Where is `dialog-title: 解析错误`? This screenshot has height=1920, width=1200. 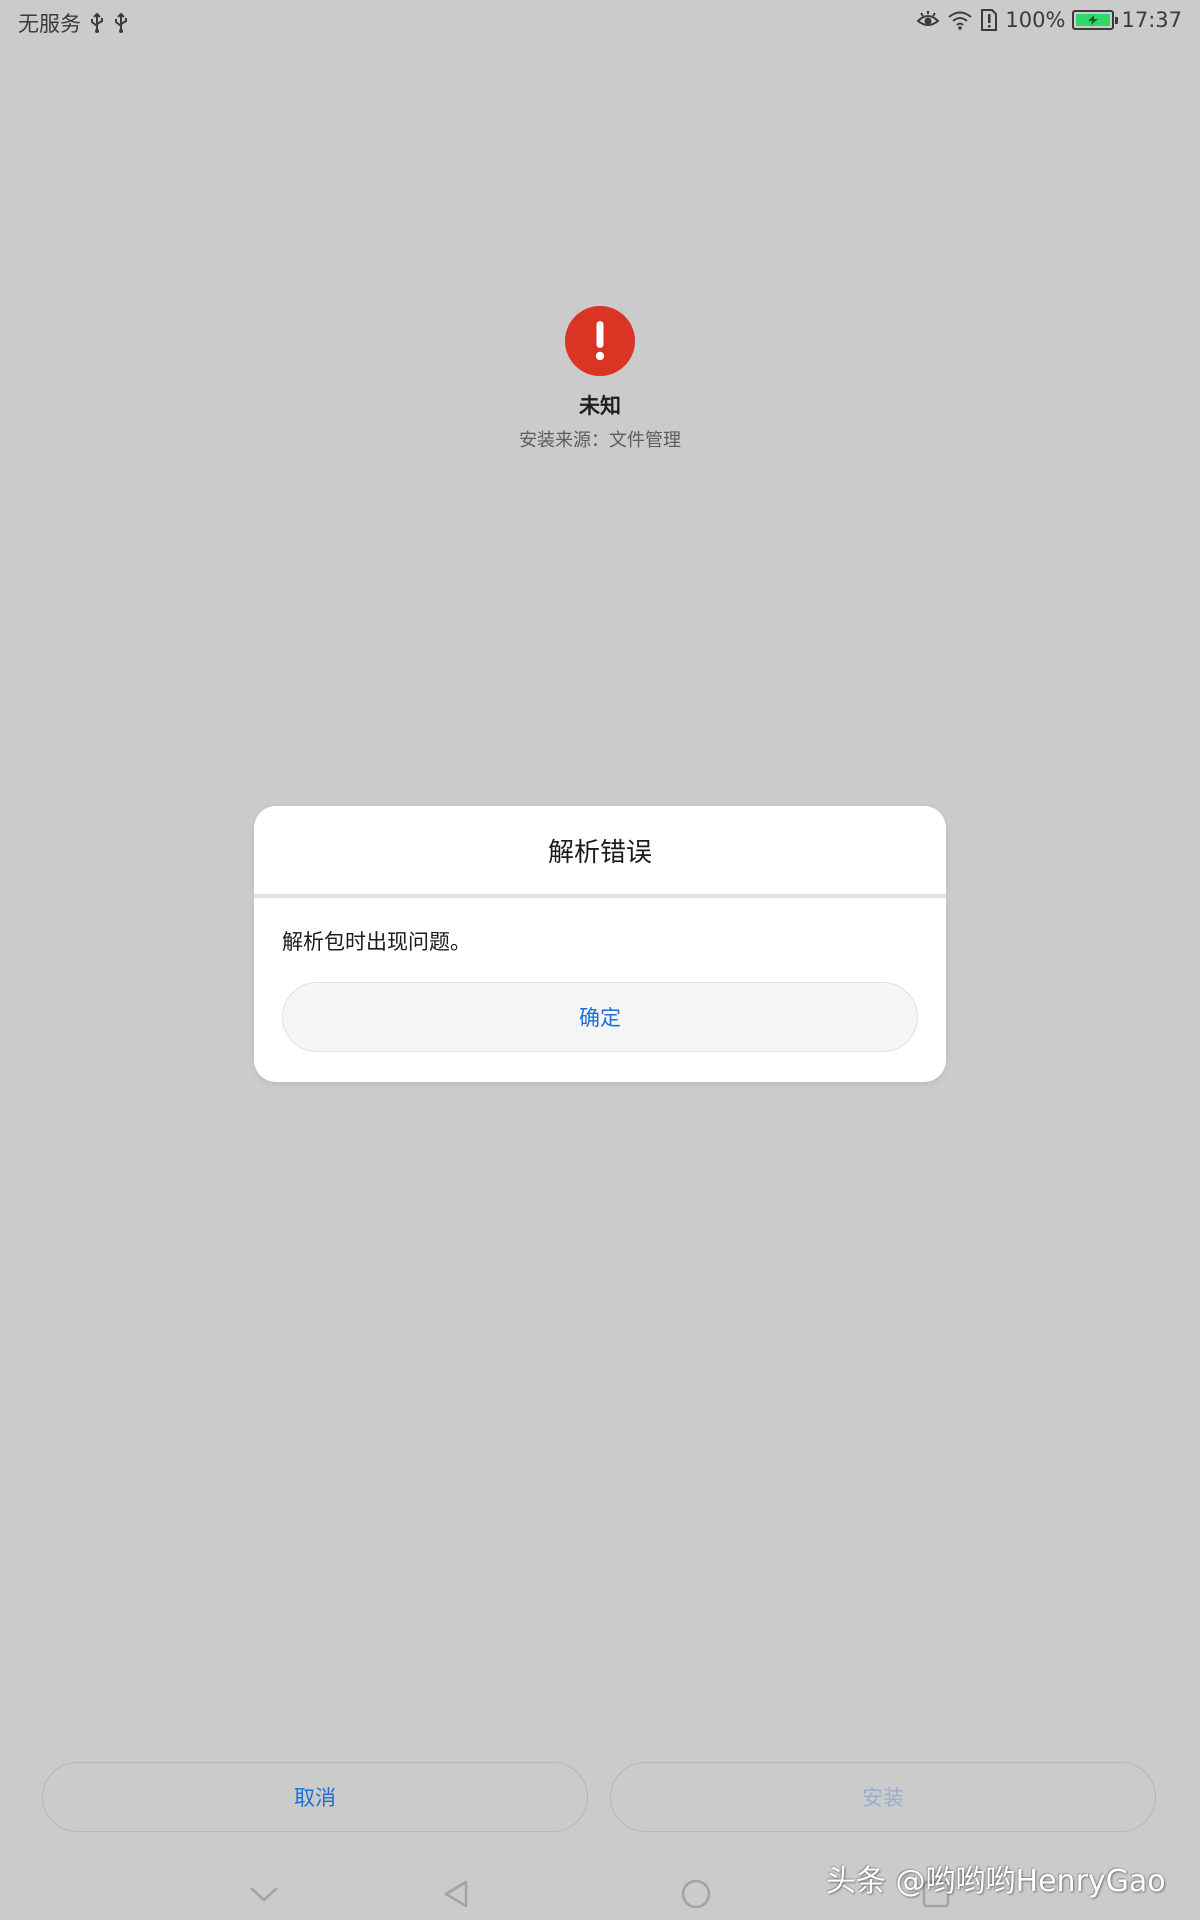
dialog-title: 解析错误 is located at coordinates (599, 852).